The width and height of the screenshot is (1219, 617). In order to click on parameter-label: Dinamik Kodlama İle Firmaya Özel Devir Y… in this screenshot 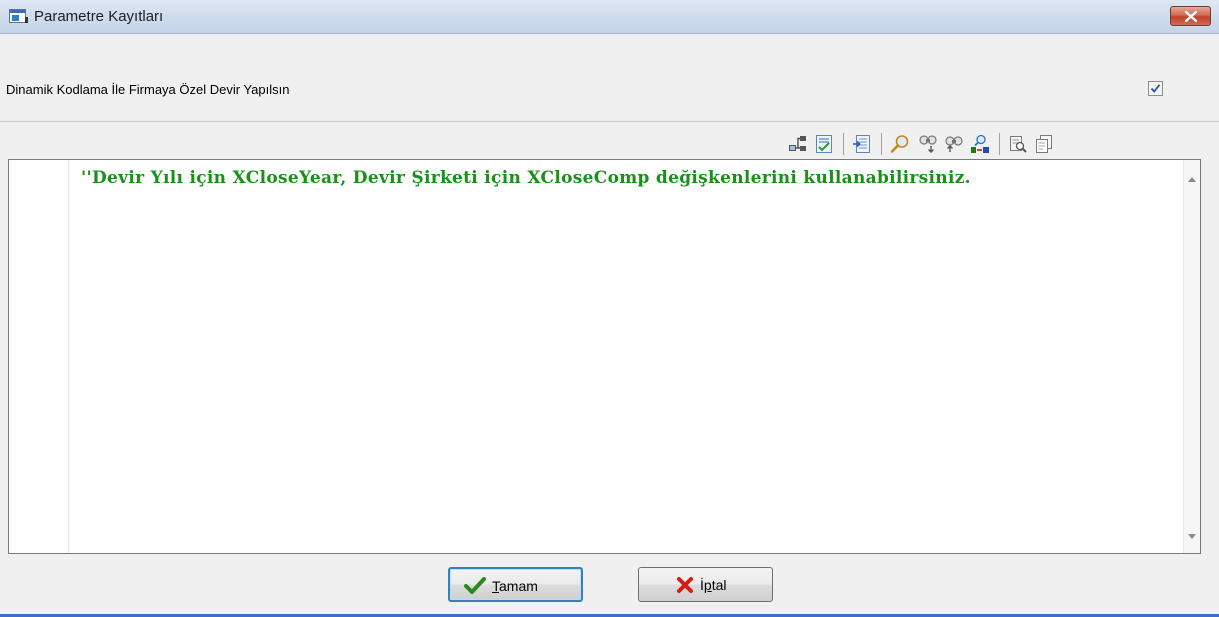, I will do `click(148, 89)`.